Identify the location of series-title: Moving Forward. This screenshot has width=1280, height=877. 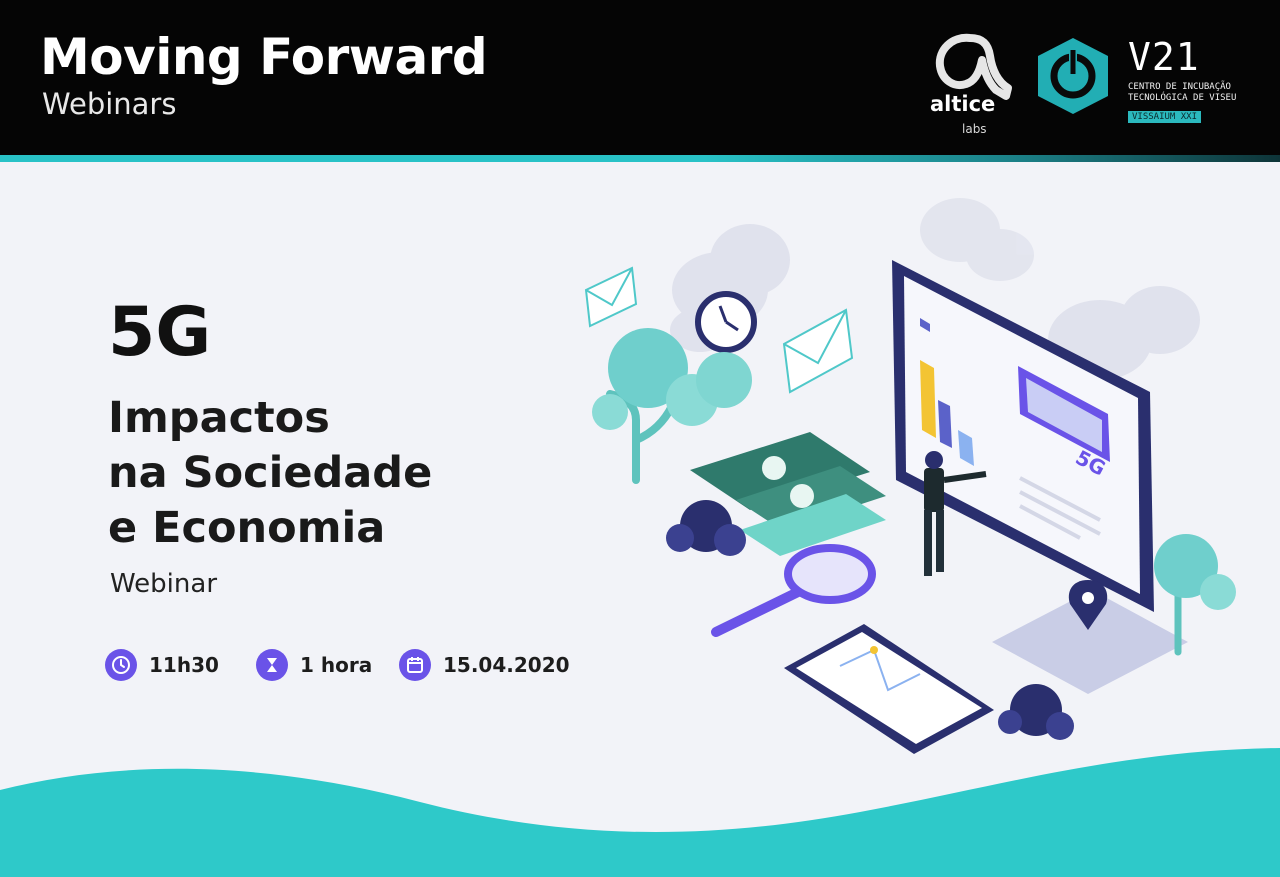
(264, 57).